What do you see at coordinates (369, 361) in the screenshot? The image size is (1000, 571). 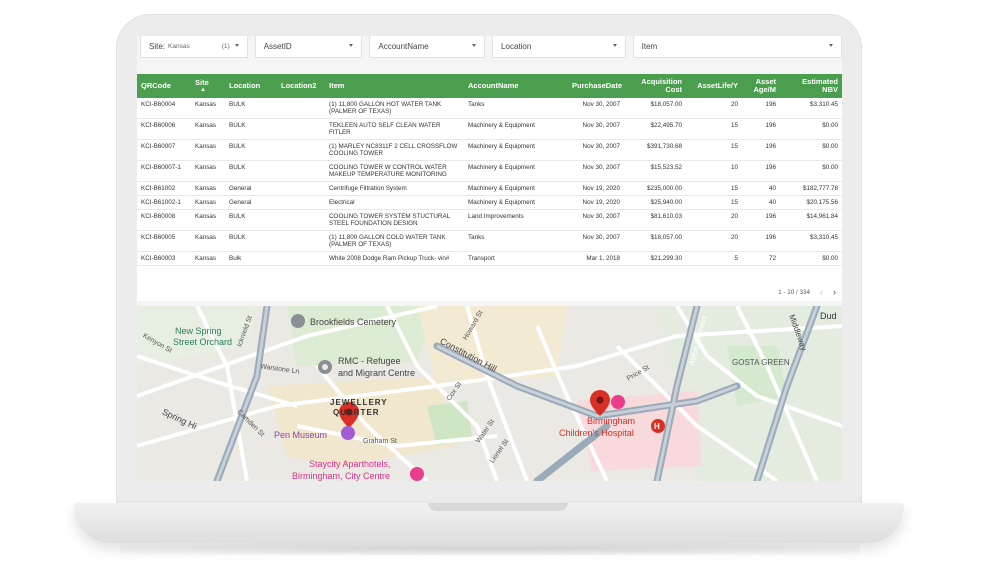 I see `map-label-rmc-1: RMC - Refugee` at bounding box center [369, 361].